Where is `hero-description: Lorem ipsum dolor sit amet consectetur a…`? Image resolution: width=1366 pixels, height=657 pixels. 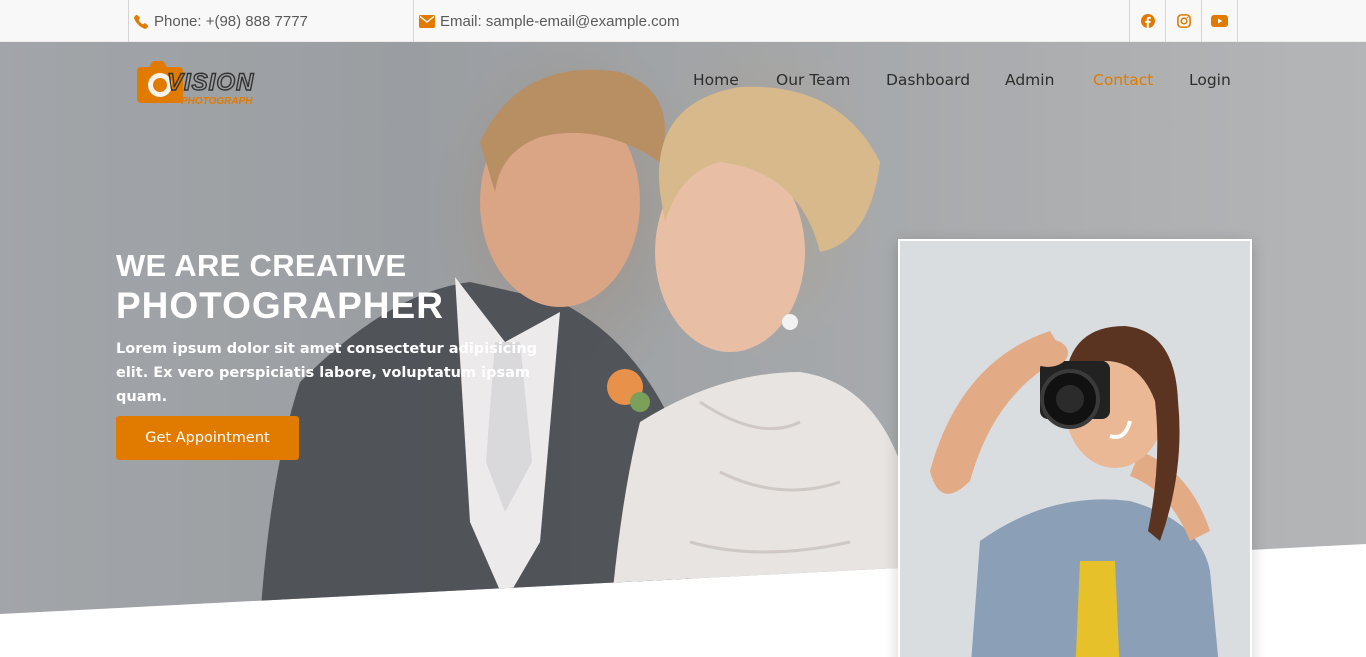 hero-description: Lorem ipsum dolor sit amet consectetur a… is located at coordinates (327, 373).